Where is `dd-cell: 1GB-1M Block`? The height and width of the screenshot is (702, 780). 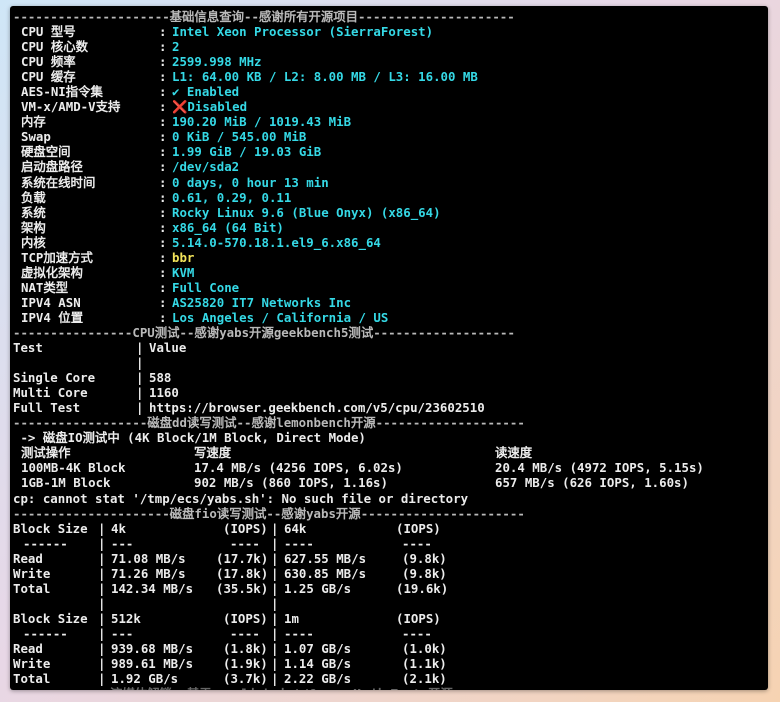
dd-cell: 1GB-1M Block is located at coordinates (66, 483).